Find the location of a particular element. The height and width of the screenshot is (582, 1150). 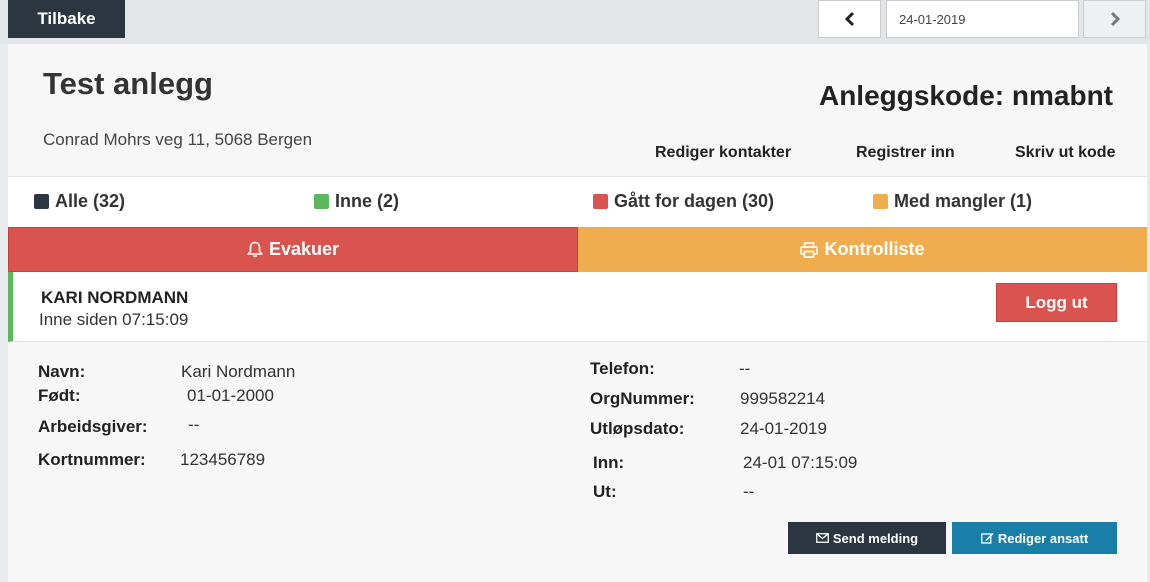

facility-code: Anleggskode: nmabnt is located at coordinates (966, 96).